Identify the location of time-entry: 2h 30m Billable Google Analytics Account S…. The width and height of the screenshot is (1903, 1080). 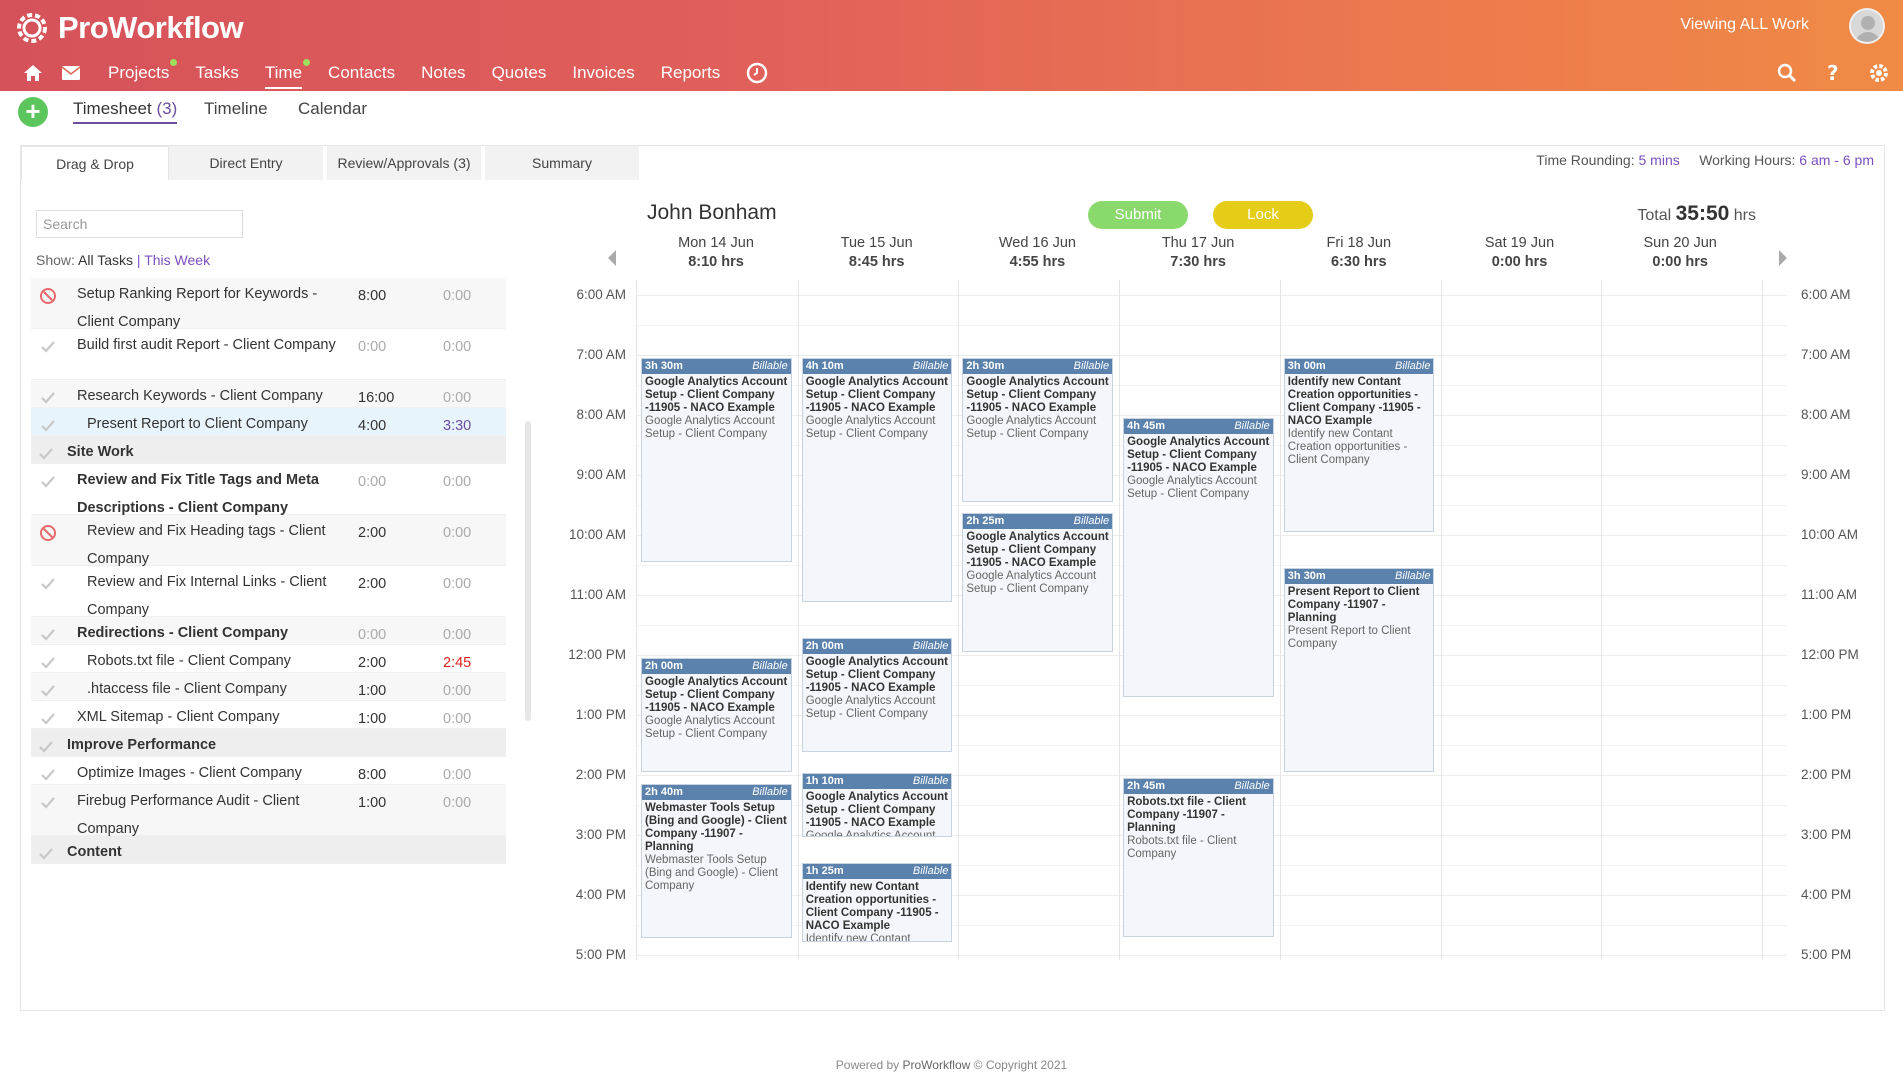
(1038, 430).